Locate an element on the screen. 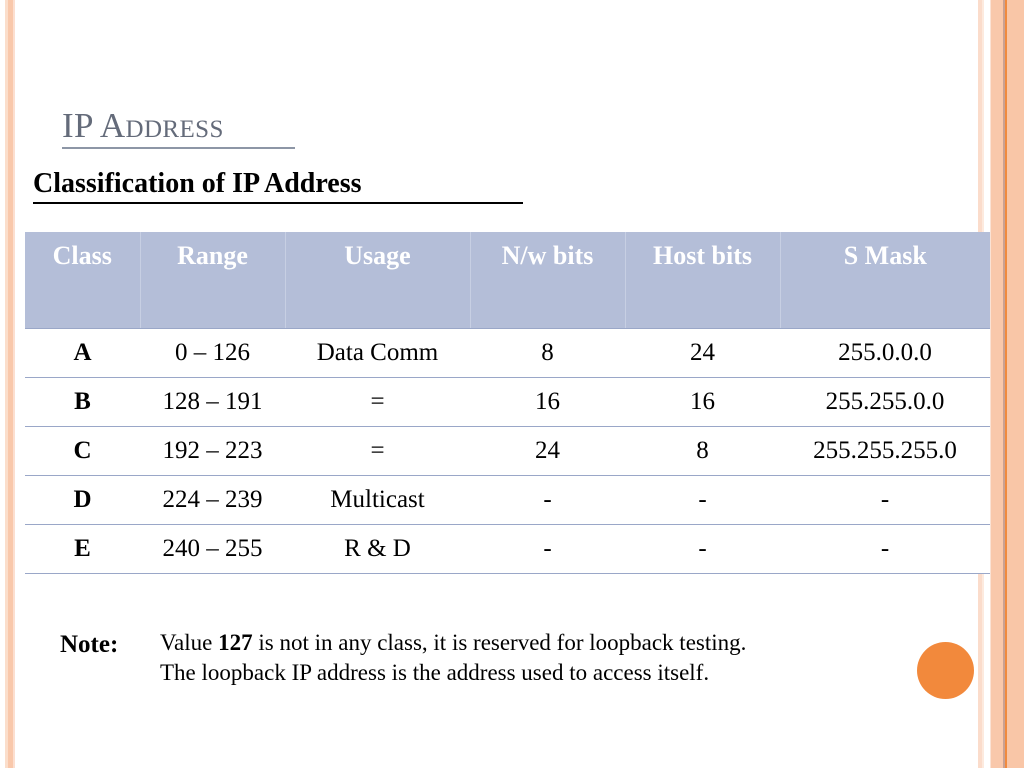 The height and width of the screenshot is (768, 1024). cell-host-bits: 16 is located at coordinates (702, 402).